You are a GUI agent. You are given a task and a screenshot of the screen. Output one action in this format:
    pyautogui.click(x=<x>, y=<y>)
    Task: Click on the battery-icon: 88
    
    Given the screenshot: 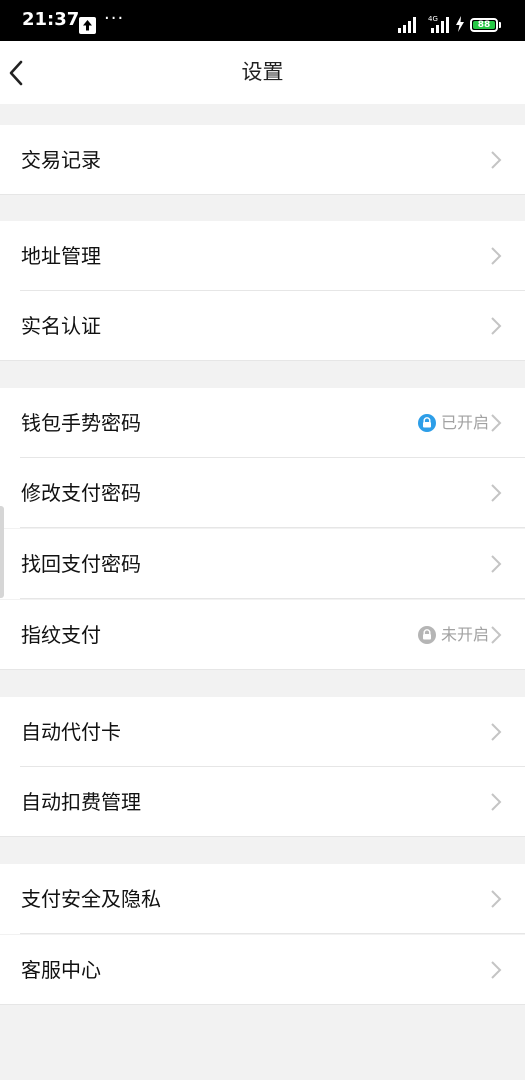 What is the action you would take?
    pyautogui.click(x=484, y=25)
    